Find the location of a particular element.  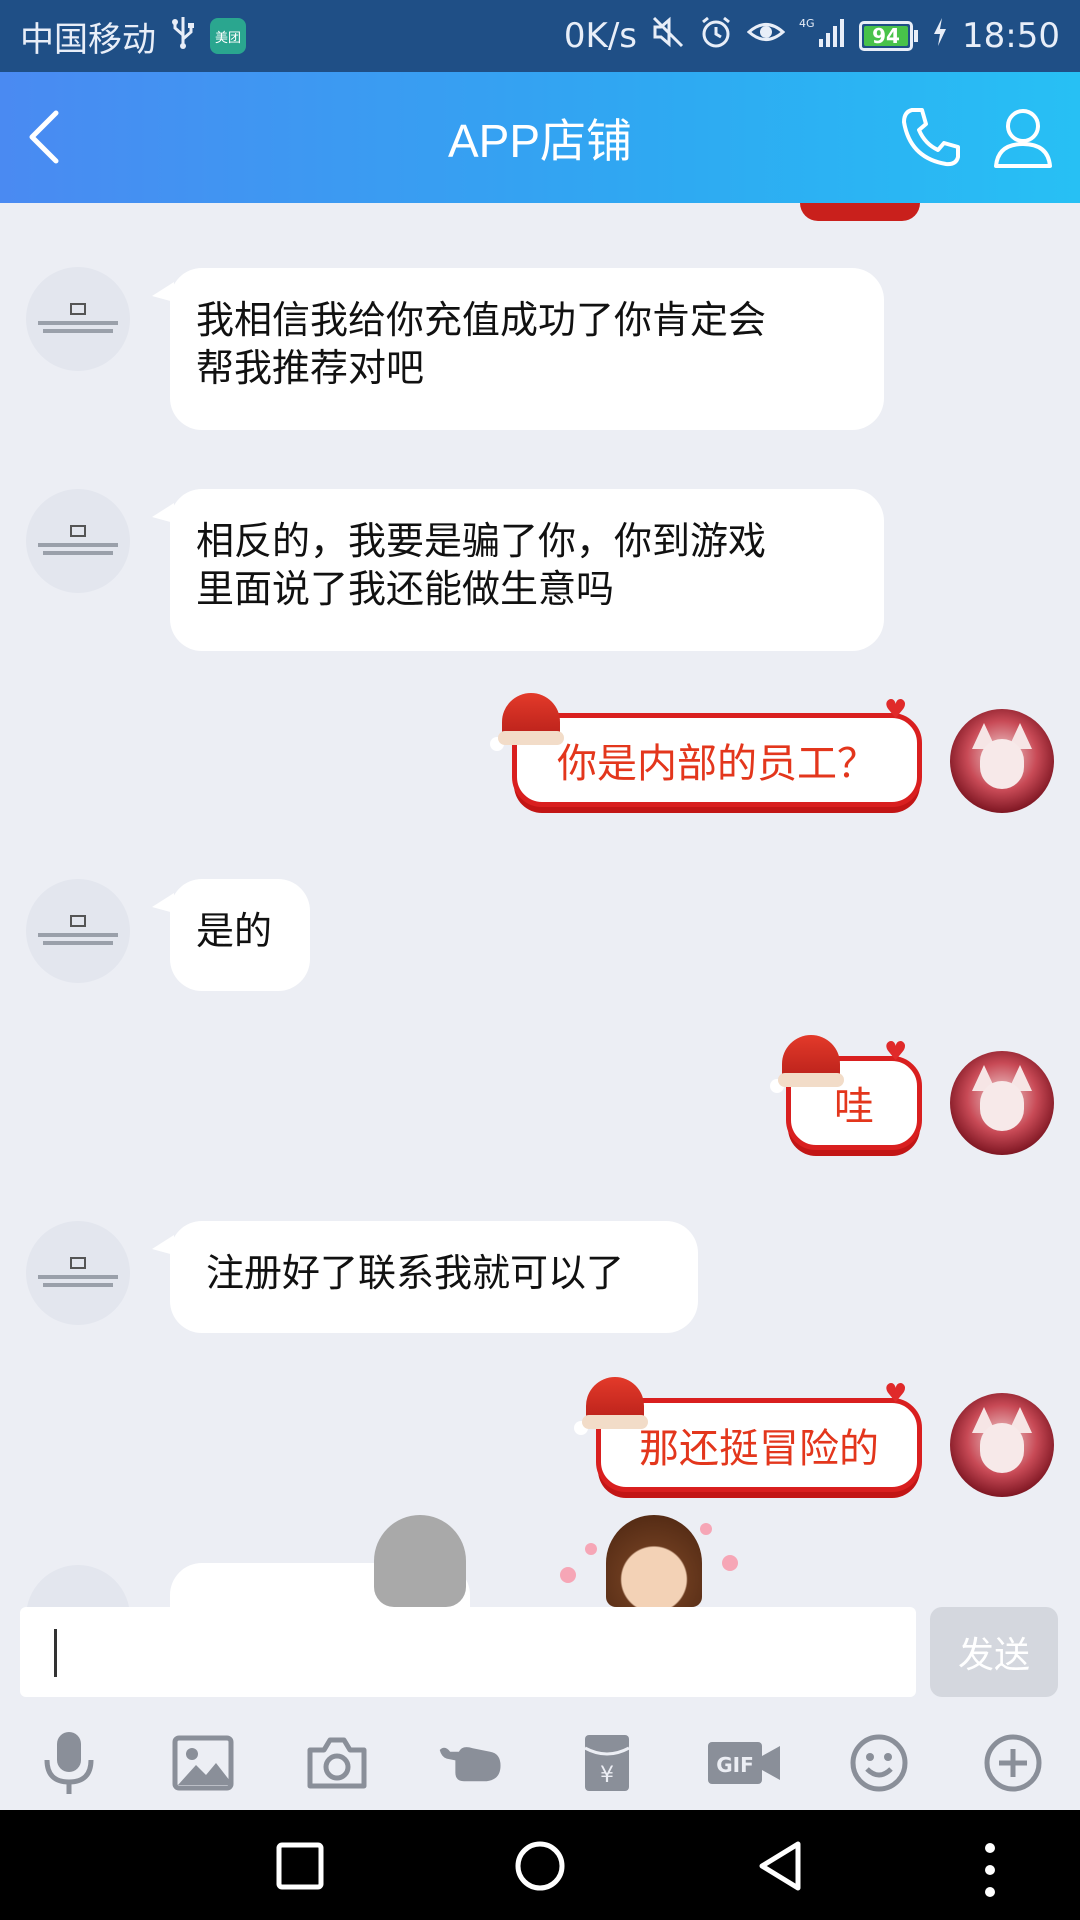

message-text: 帮我推荐对吧 is located at coordinates (310, 368).